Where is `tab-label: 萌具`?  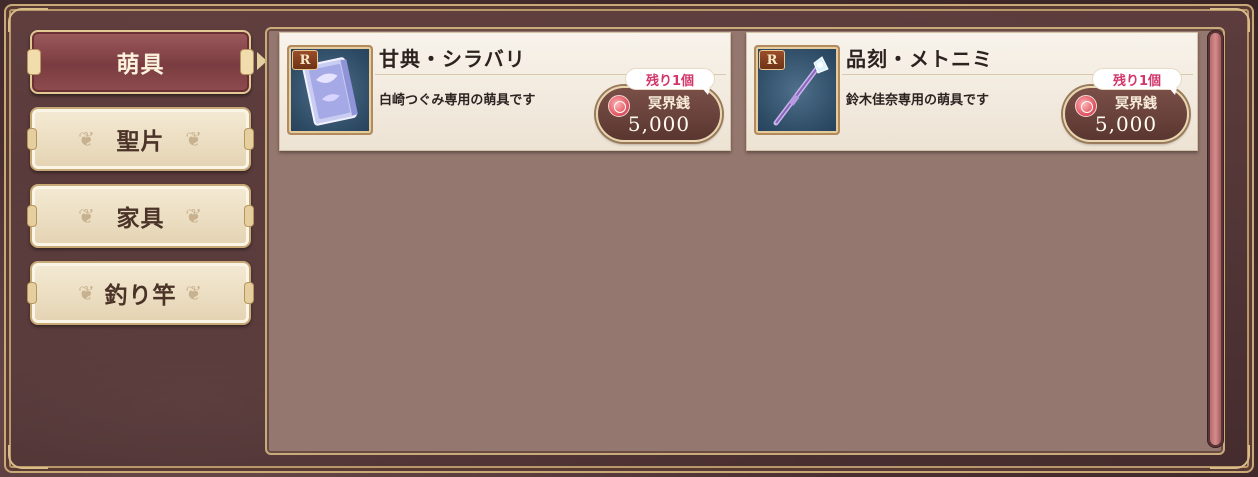 tab-label: 萌具 is located at coordinates (140, 65).